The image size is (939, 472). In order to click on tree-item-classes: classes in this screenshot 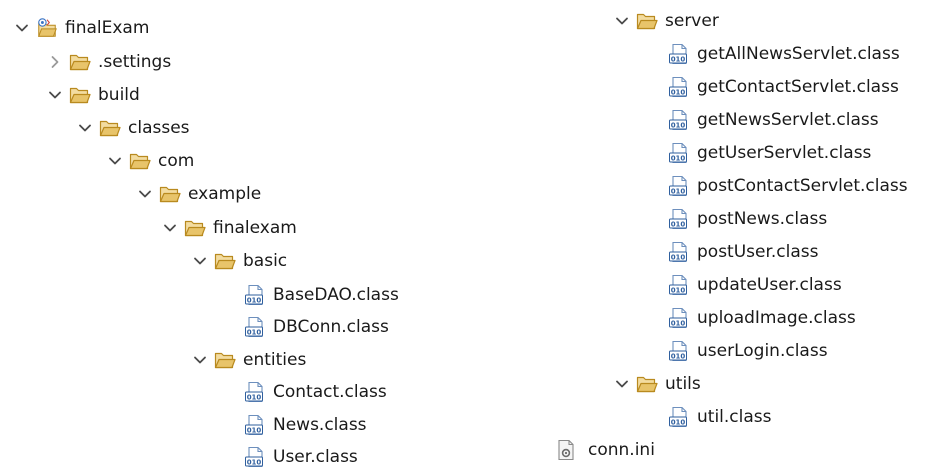, I will do `click(132, 128)`.